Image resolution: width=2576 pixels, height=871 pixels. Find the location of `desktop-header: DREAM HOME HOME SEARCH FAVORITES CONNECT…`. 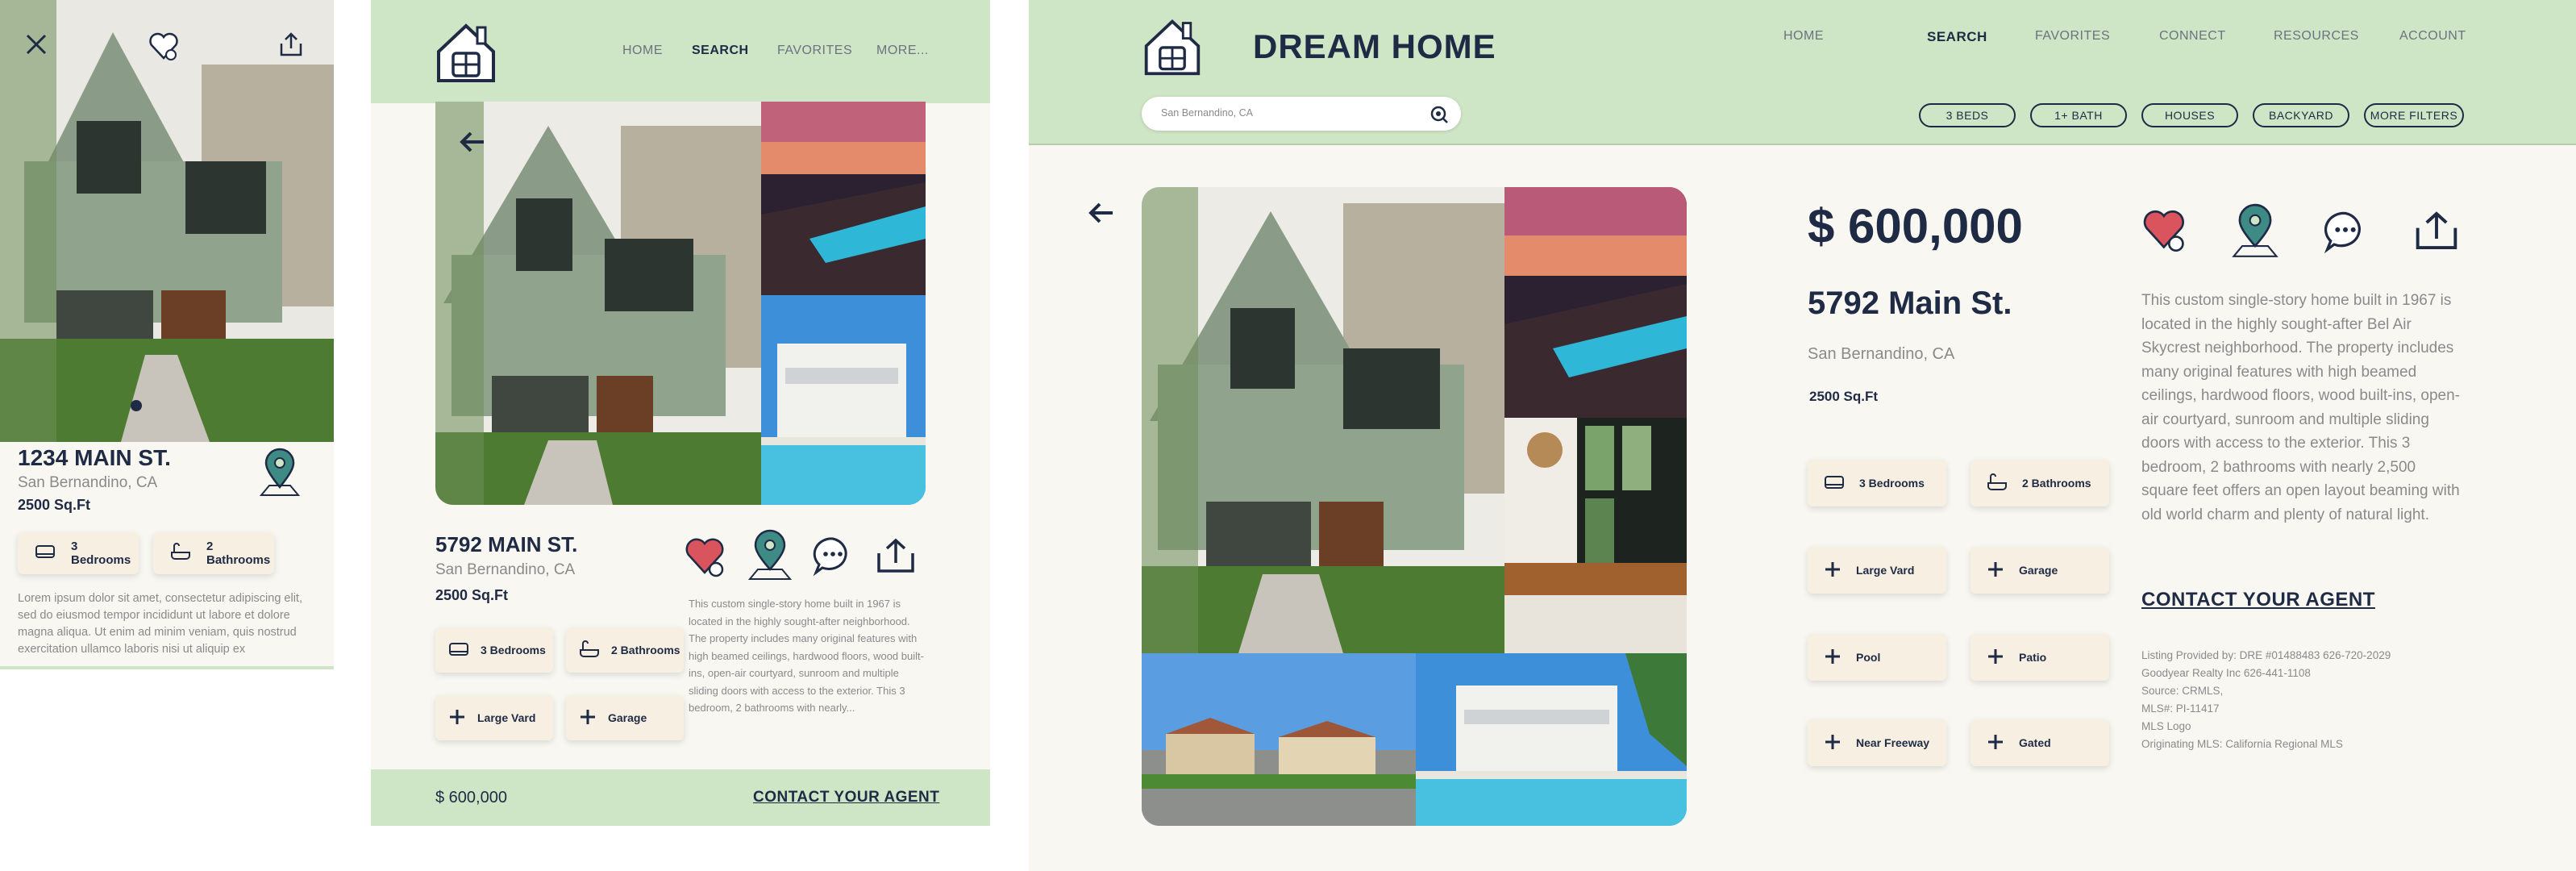

desktop-header: DREAM HOME HOME SEARCH FAVORITES CONNECT… is located at coordinates (1803, 72).